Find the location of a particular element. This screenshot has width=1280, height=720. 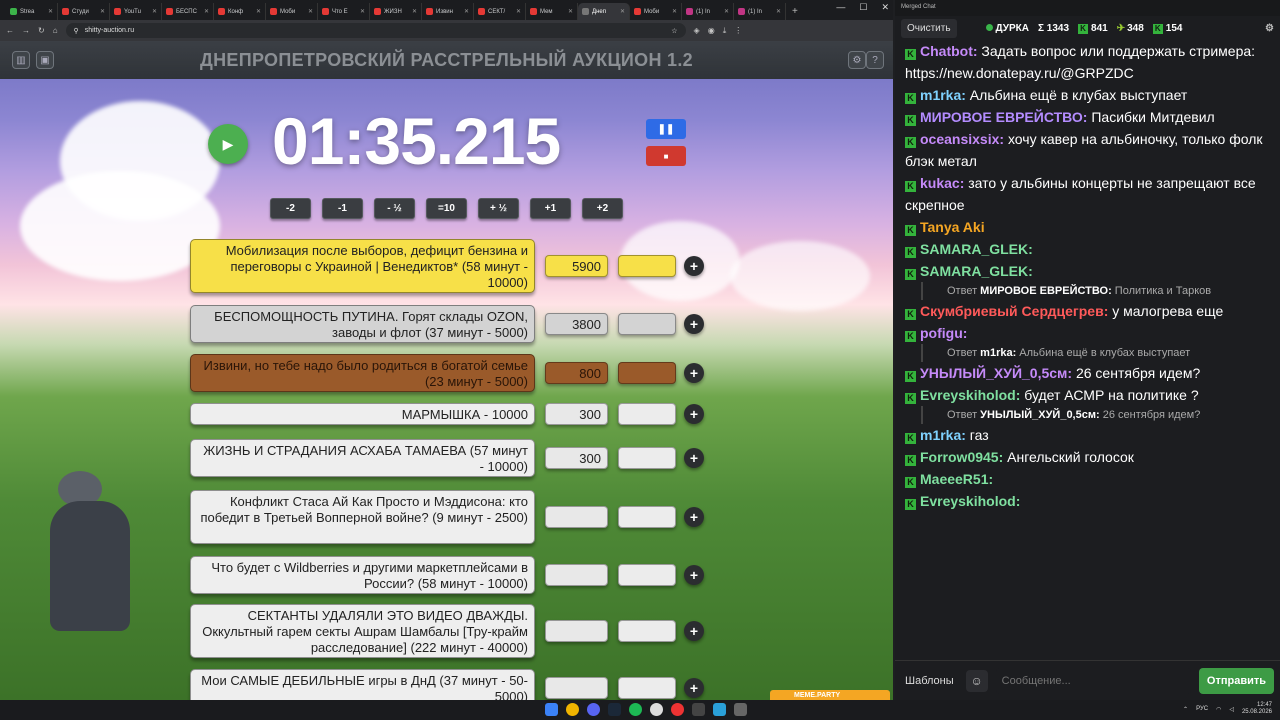

site-info-icon: ⚲ is located at coordinates (76, 31).